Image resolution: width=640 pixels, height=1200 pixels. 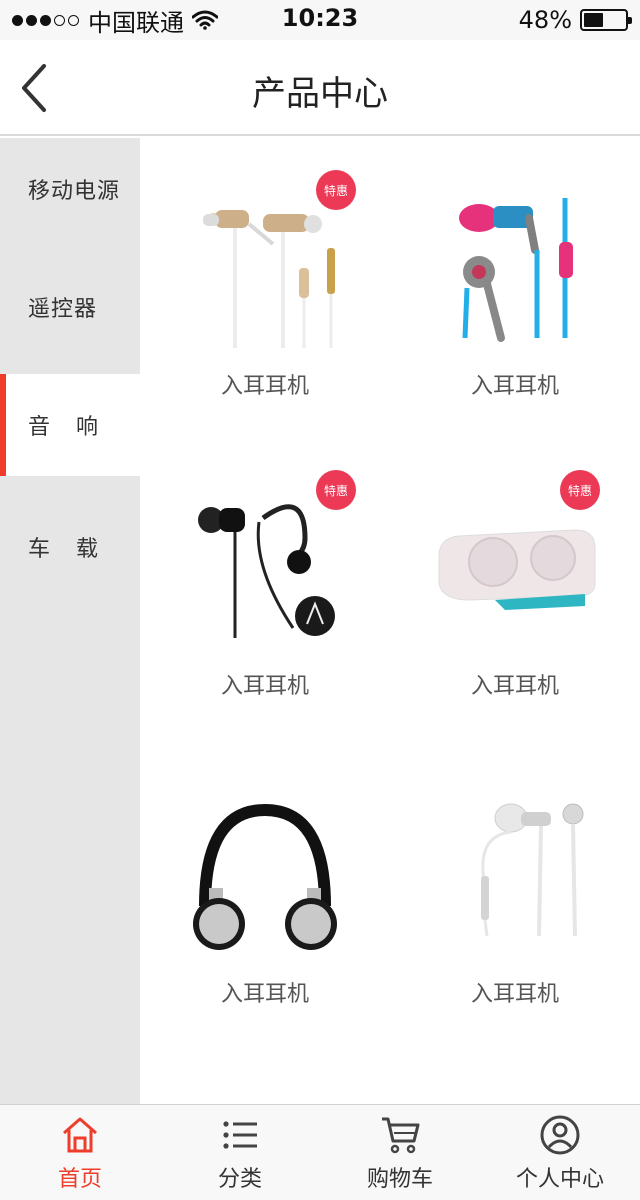 I want to click on headphones-icon, so click(x=265, y=876).